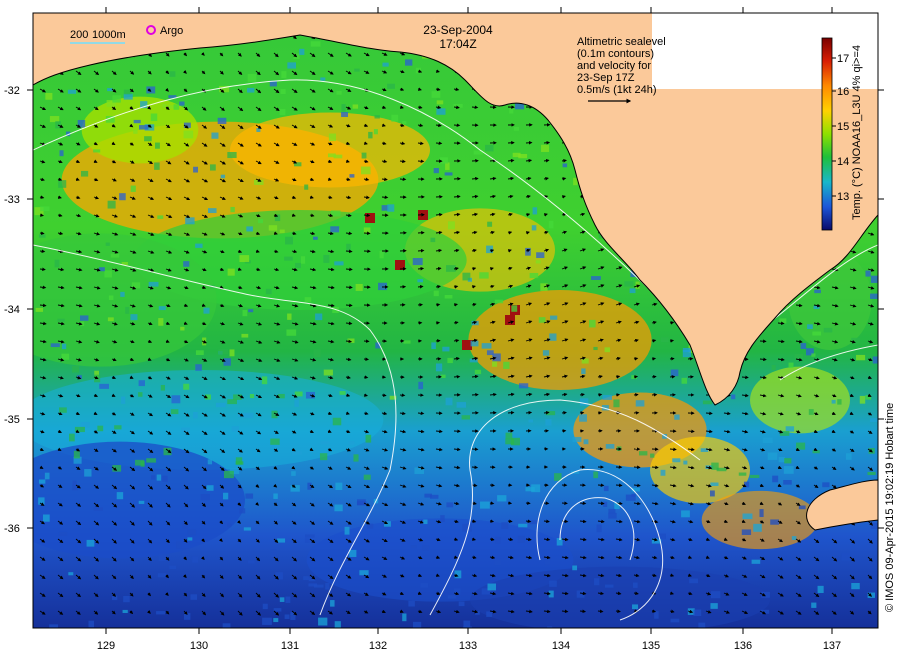 The height and width of the screenshot is (660, 900). I want to click on x-tick-label: 134, so click(561, 646).